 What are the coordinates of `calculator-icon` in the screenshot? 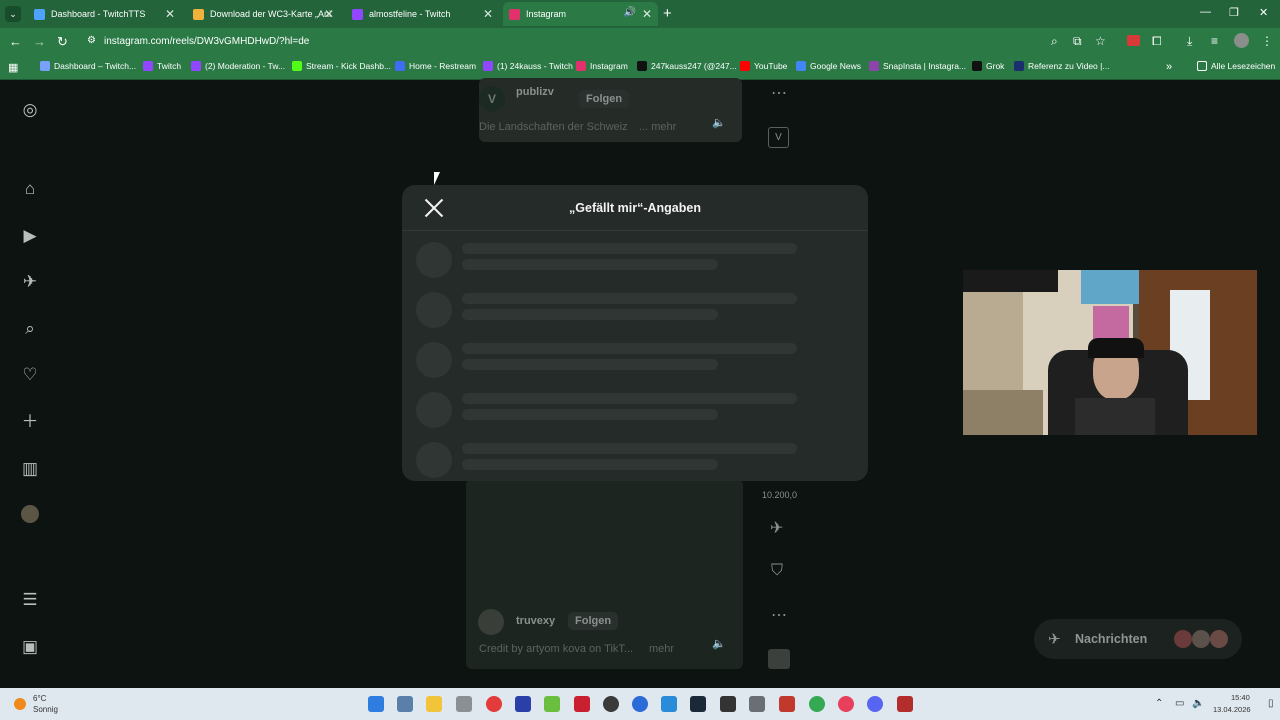 It's located at (405, 704).